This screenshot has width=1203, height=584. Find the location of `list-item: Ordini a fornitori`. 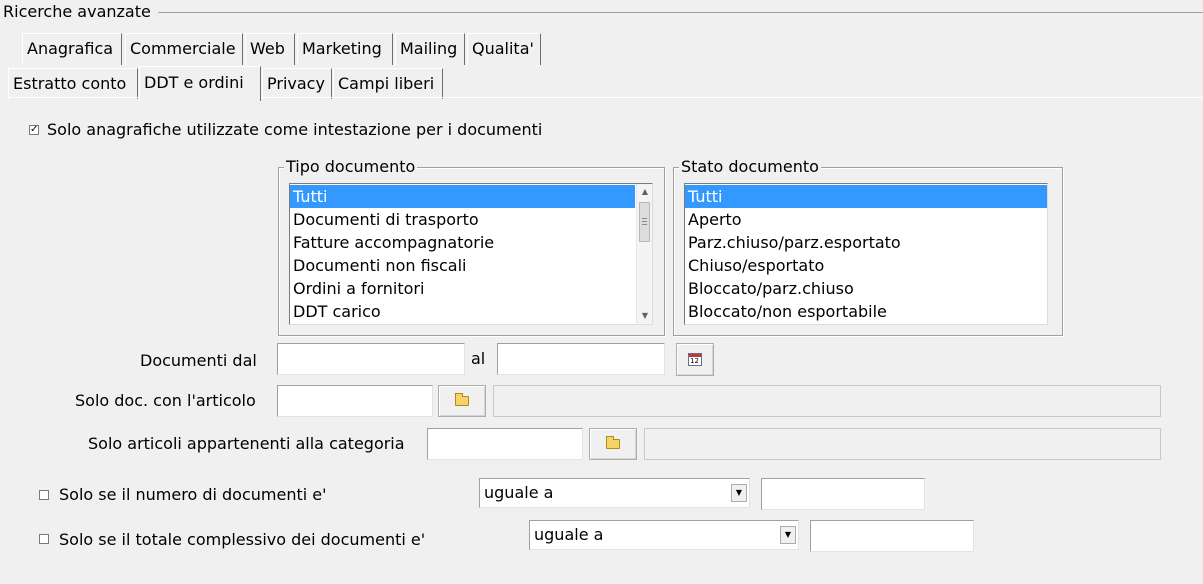

list-item: Ordini a fornitori is located at coordinates (462, 288).